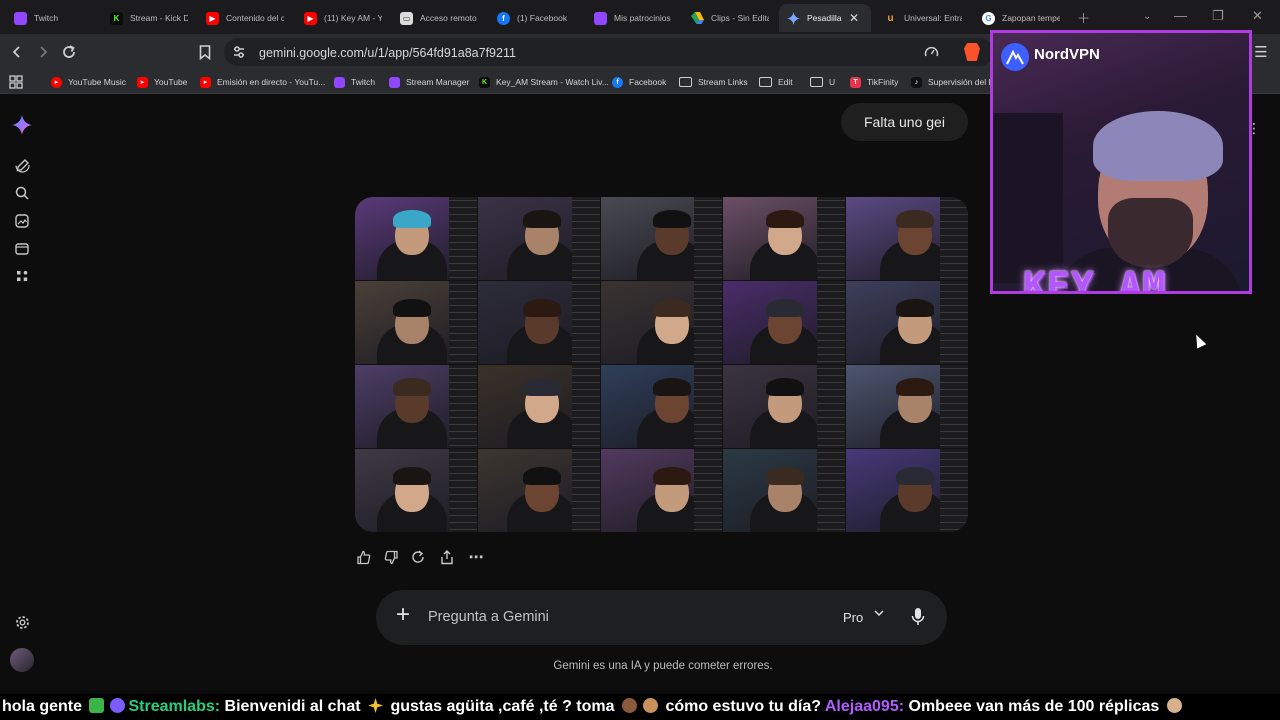 The height and width of the screenshot is (720, 1280). What do you see at coordinates (1261, 52) in the screenshot?
I see `menu-icon: ☰` at bounding box center [1261, 52].